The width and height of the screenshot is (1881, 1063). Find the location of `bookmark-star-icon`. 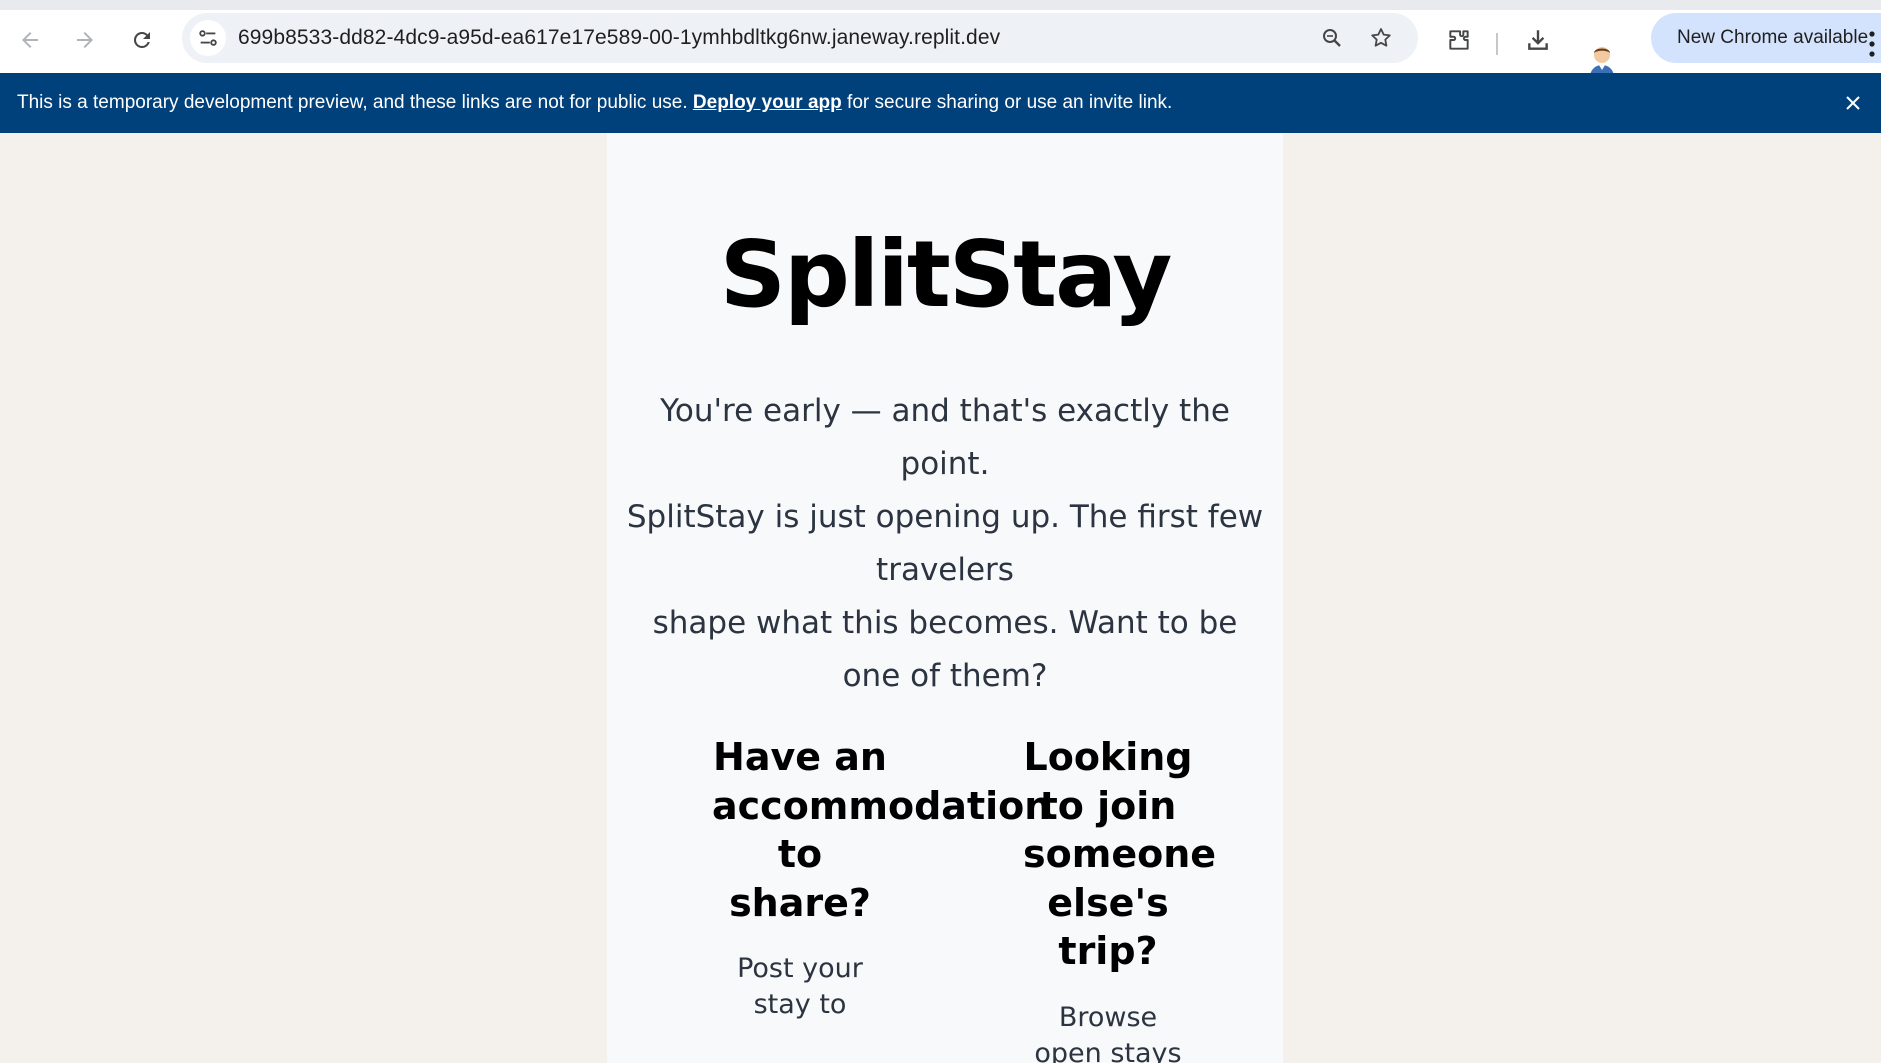

bookmark-star-icon is located at coordinates (1381, 37).